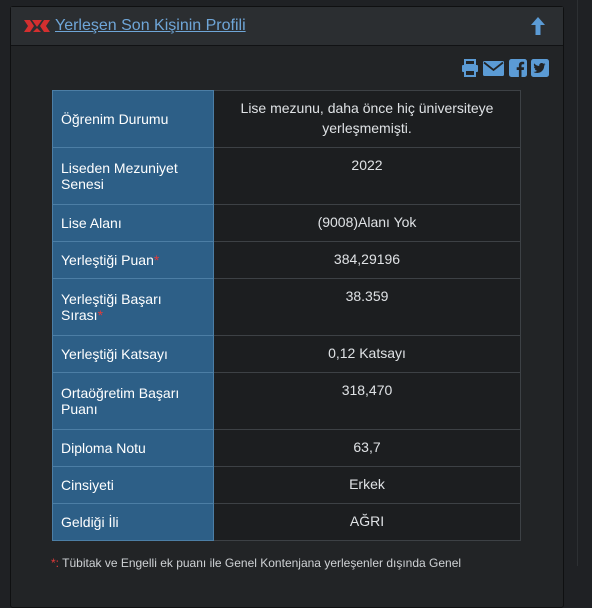 This screenshot has height=608, width=592. Describe the element at coordinates (114, 354) in the screenshot. I see `row-label-text: Yerleştiği Katsayı` at that location.